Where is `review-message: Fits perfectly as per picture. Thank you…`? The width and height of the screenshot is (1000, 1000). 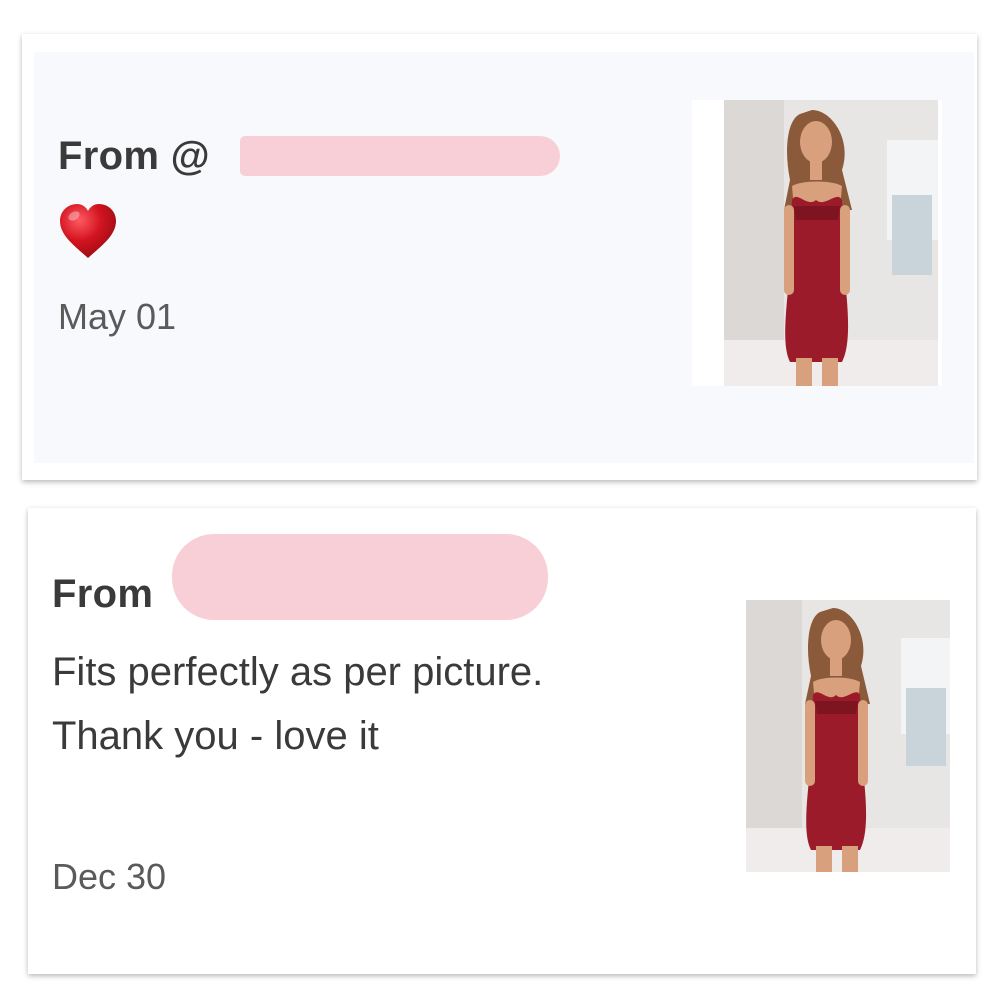 review-message: Fits perfectly as per picture. Thank you… is located at coordinates (298, 704).